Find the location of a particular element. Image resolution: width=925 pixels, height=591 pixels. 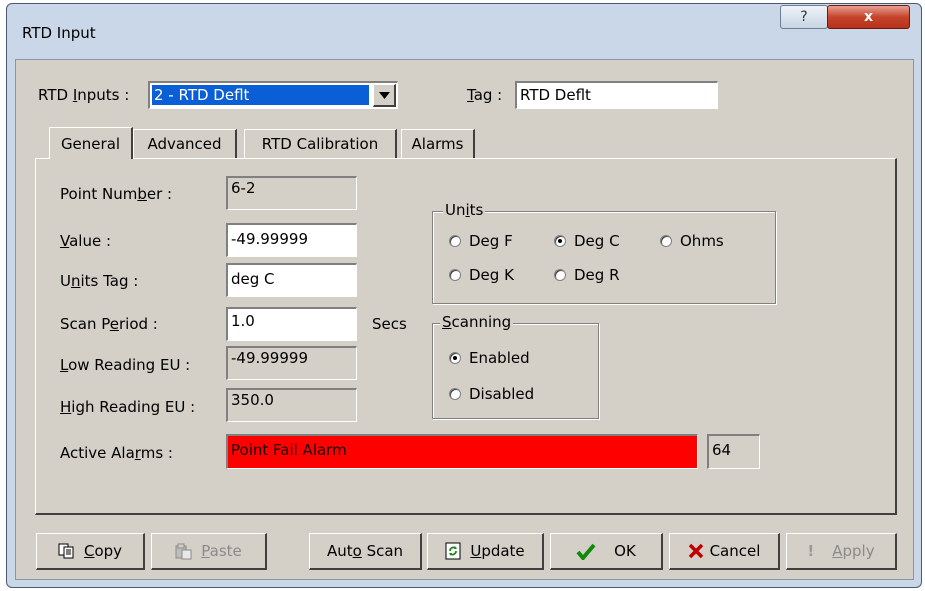

copy-label: Copy is located at coordinates (103, 551).